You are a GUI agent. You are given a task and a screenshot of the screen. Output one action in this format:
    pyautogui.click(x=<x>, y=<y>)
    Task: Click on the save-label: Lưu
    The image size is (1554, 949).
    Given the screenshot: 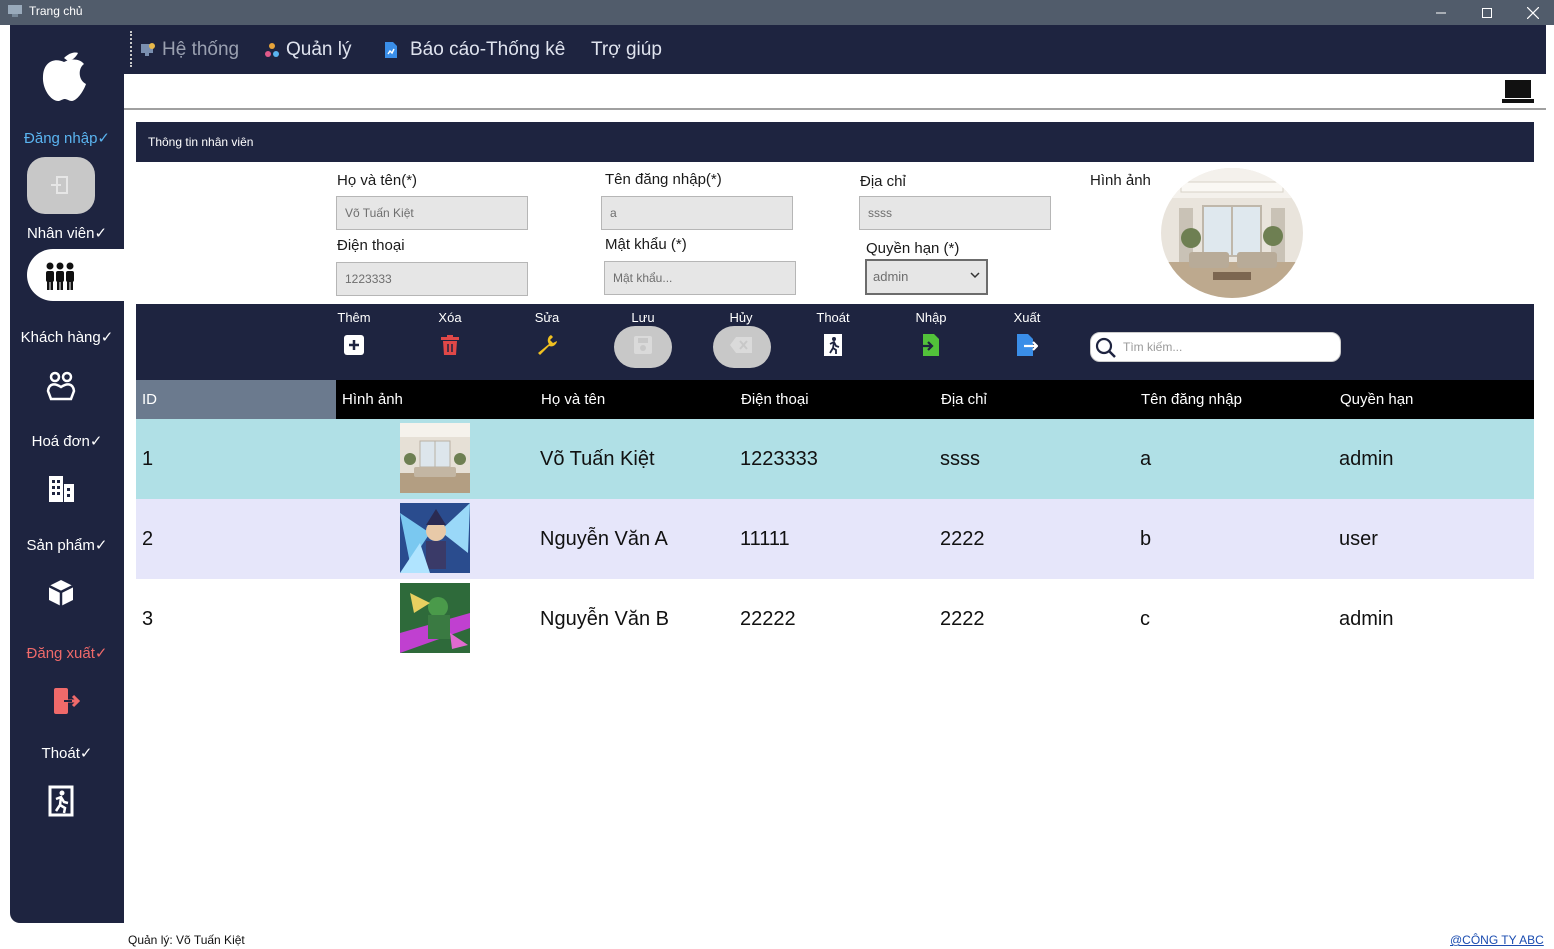 What is the action you would take?
    pyautogui.click(x=643, y=317)
    